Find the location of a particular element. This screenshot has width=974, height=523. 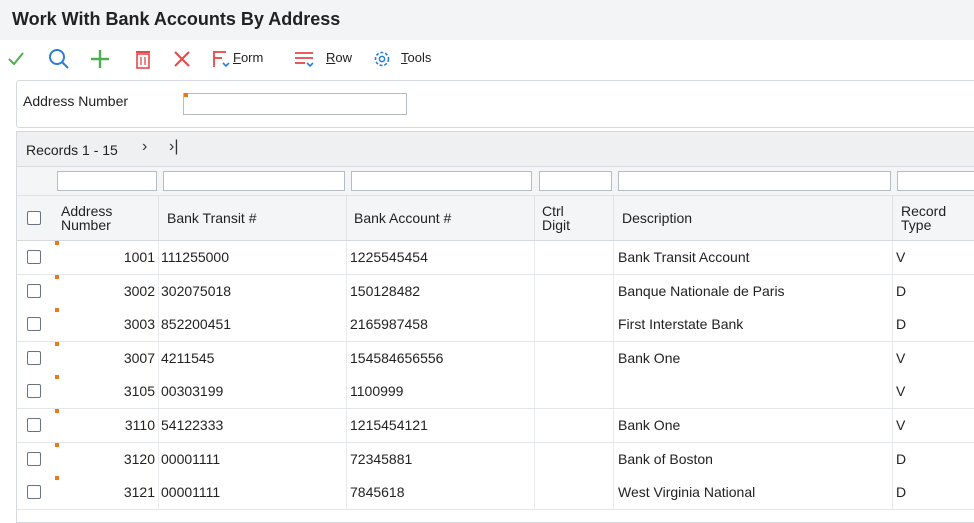

header-bank-account: Bank Account # is located at coordinates (441, 218).